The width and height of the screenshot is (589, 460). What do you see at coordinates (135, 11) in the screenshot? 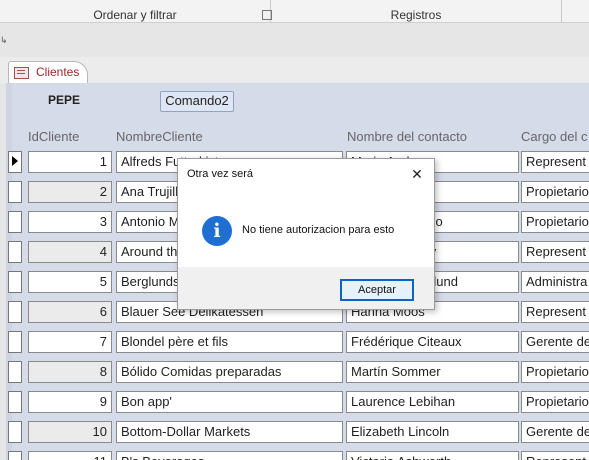
I see `ribbon-group-sort-filter: Ordenar y filtrar` at bounding box center [135, 11].